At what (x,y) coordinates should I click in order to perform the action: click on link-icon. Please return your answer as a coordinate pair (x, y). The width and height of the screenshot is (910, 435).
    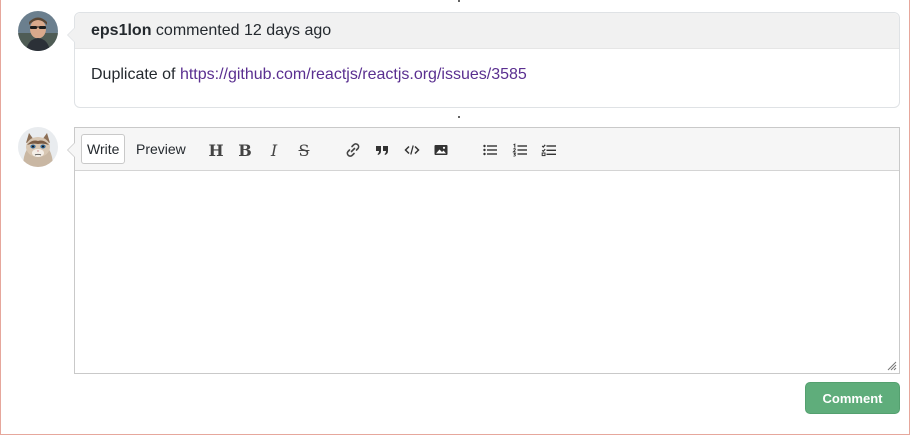
    Looking at the image, I should click on (353, 150).